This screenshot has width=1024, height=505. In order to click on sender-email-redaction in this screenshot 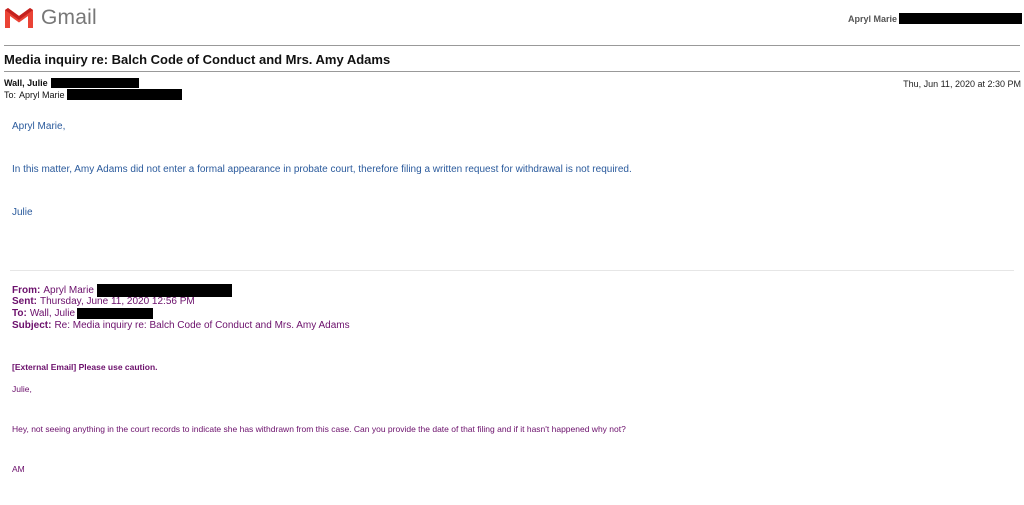, I will do `click(94, 83)`.